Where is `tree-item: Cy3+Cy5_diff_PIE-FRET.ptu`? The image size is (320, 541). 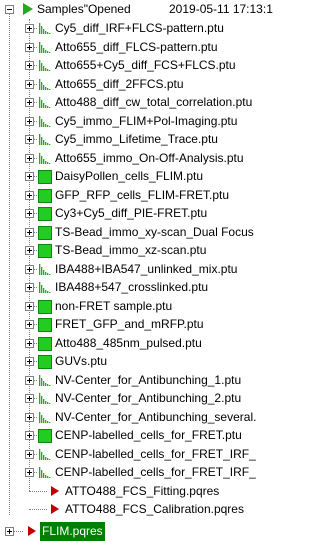 tree-item: Cy3+Cy5_diff_PIE-FRET.ptu is located at coordinates (140, 213).